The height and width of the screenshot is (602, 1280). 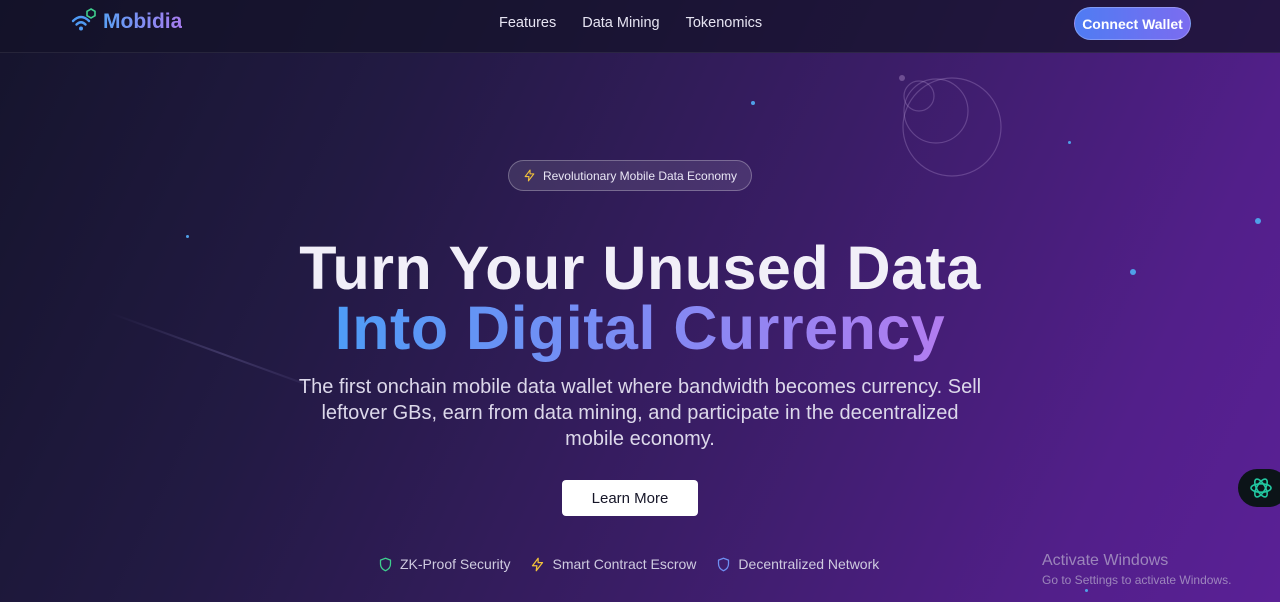 I want to click on feature-item-escrow: Smart Contract Escrow, so click(x=613, y=564).